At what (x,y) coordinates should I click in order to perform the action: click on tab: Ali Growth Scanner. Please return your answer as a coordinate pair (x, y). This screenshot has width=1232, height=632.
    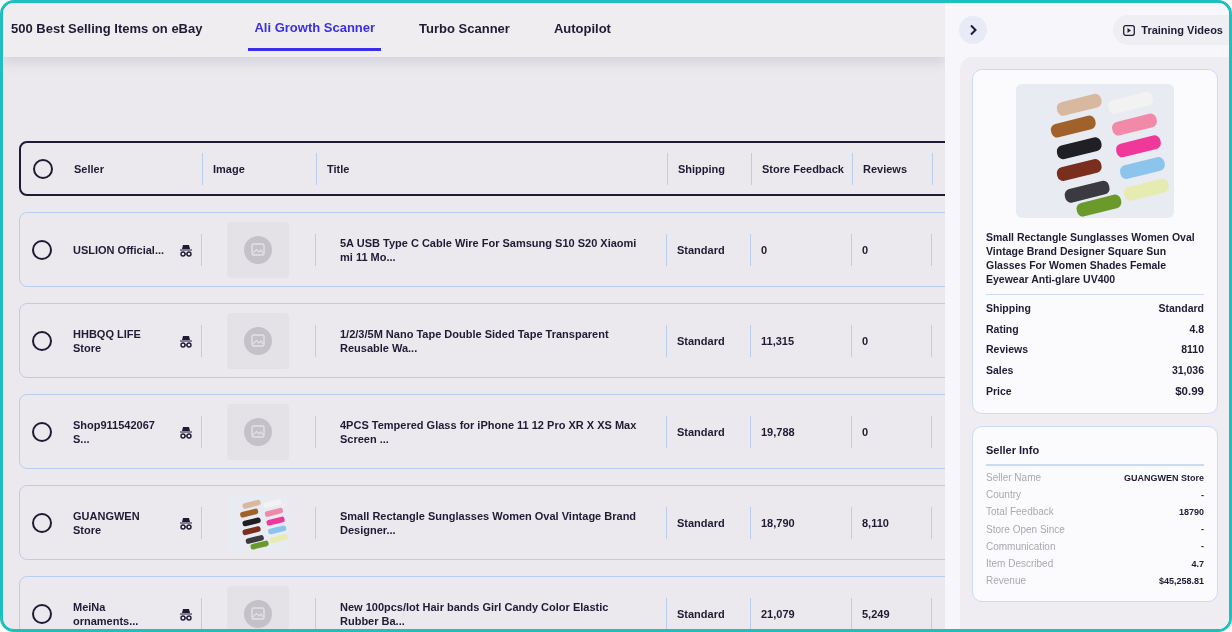
    Looking at the image, I should click on (315, 27).